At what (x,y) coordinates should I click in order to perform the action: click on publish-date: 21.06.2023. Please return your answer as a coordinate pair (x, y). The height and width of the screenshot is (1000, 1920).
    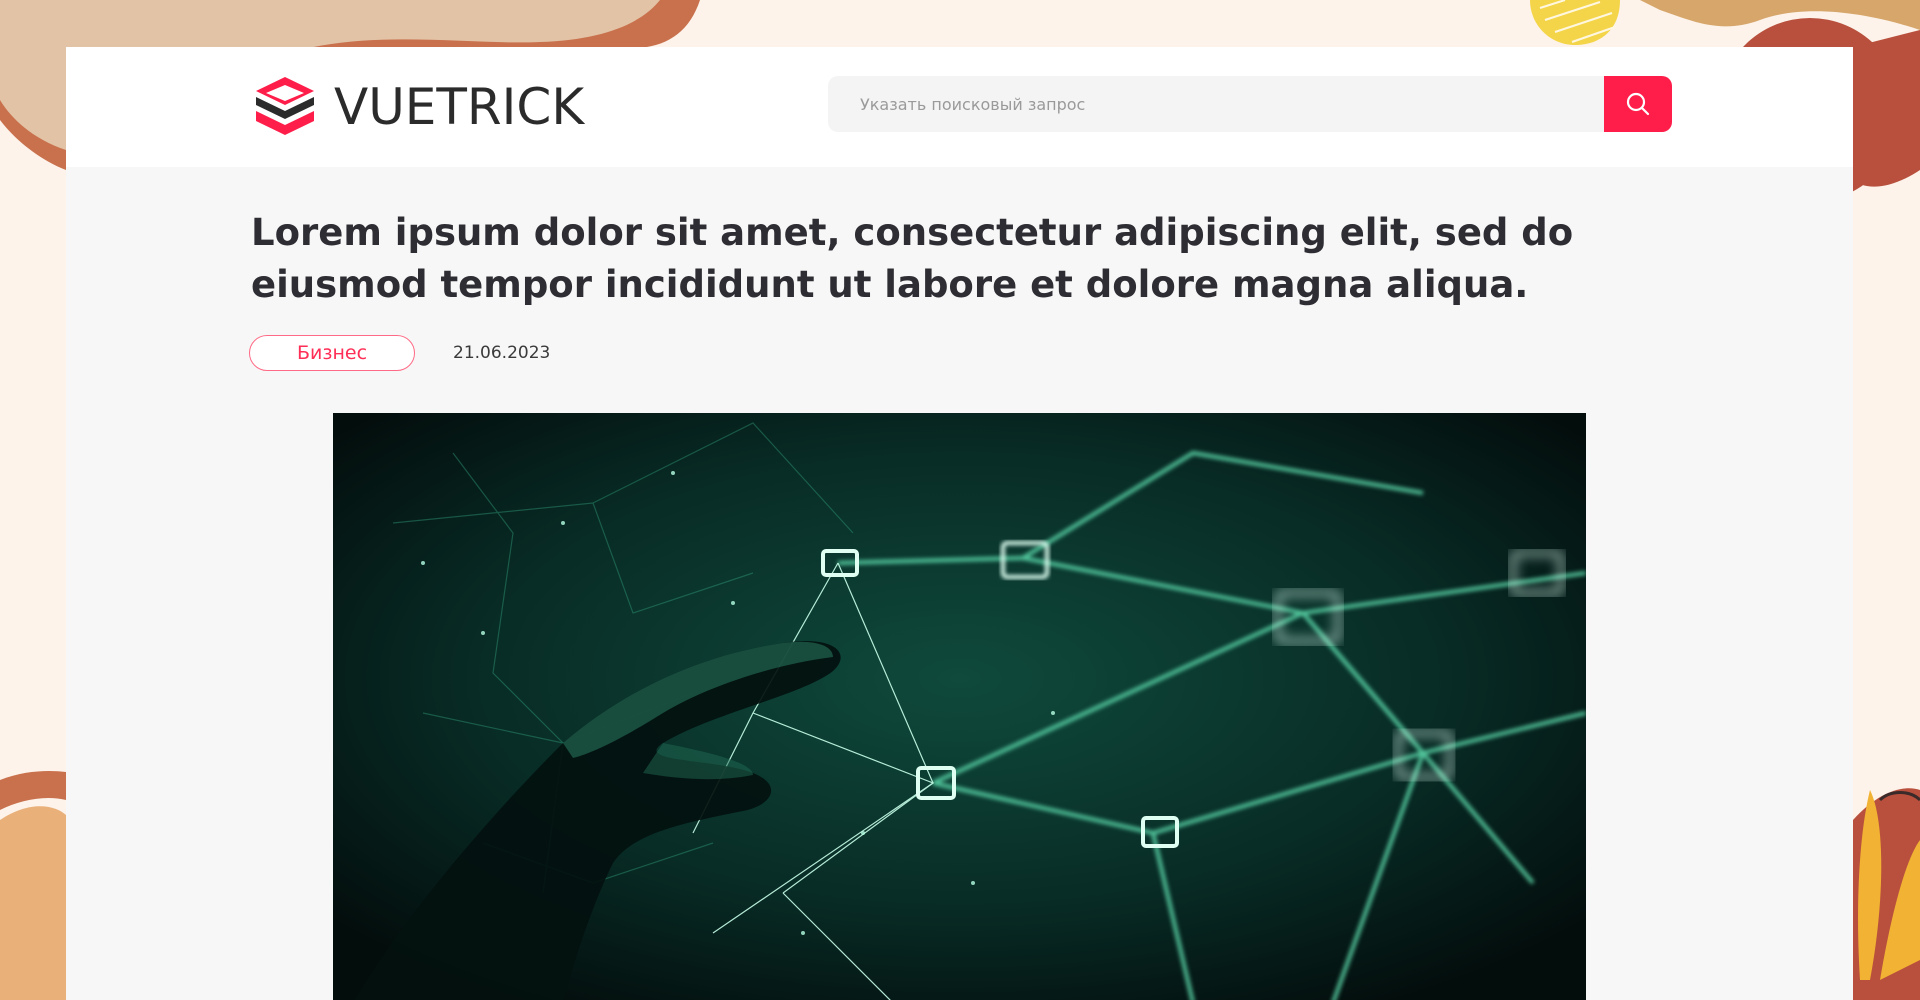
    Looking at the image, I should click on (502, 353).